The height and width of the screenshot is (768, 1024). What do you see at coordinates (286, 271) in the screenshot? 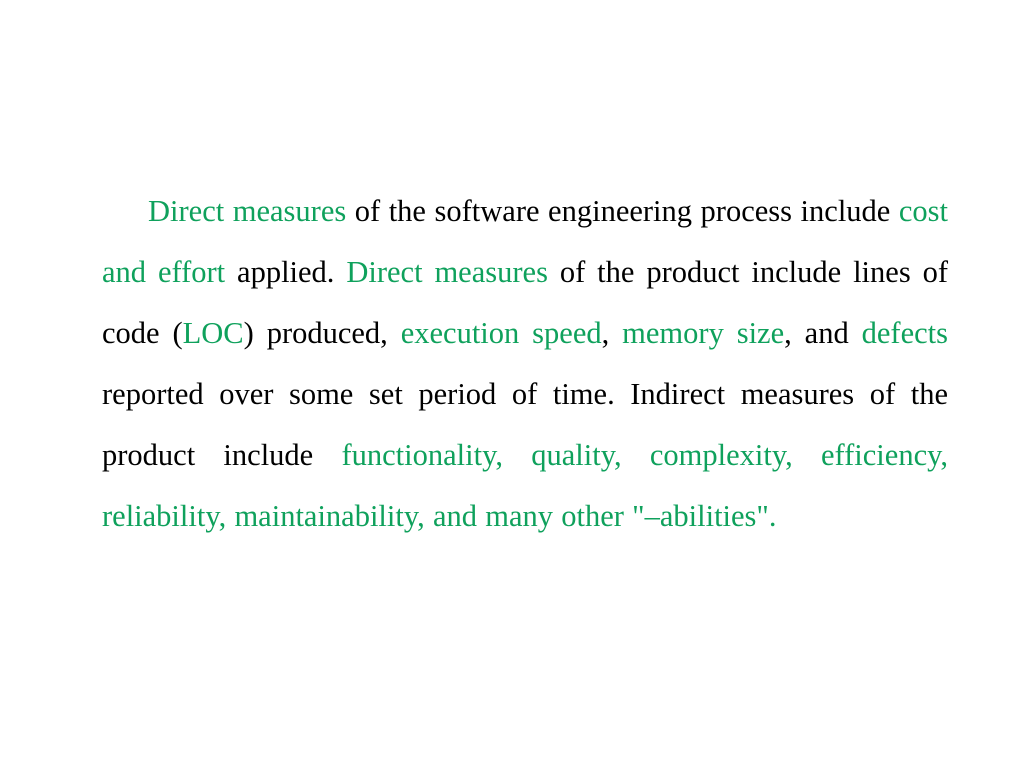
I see `body-text-segment-2: applied.` at bounding box center [286, 271].